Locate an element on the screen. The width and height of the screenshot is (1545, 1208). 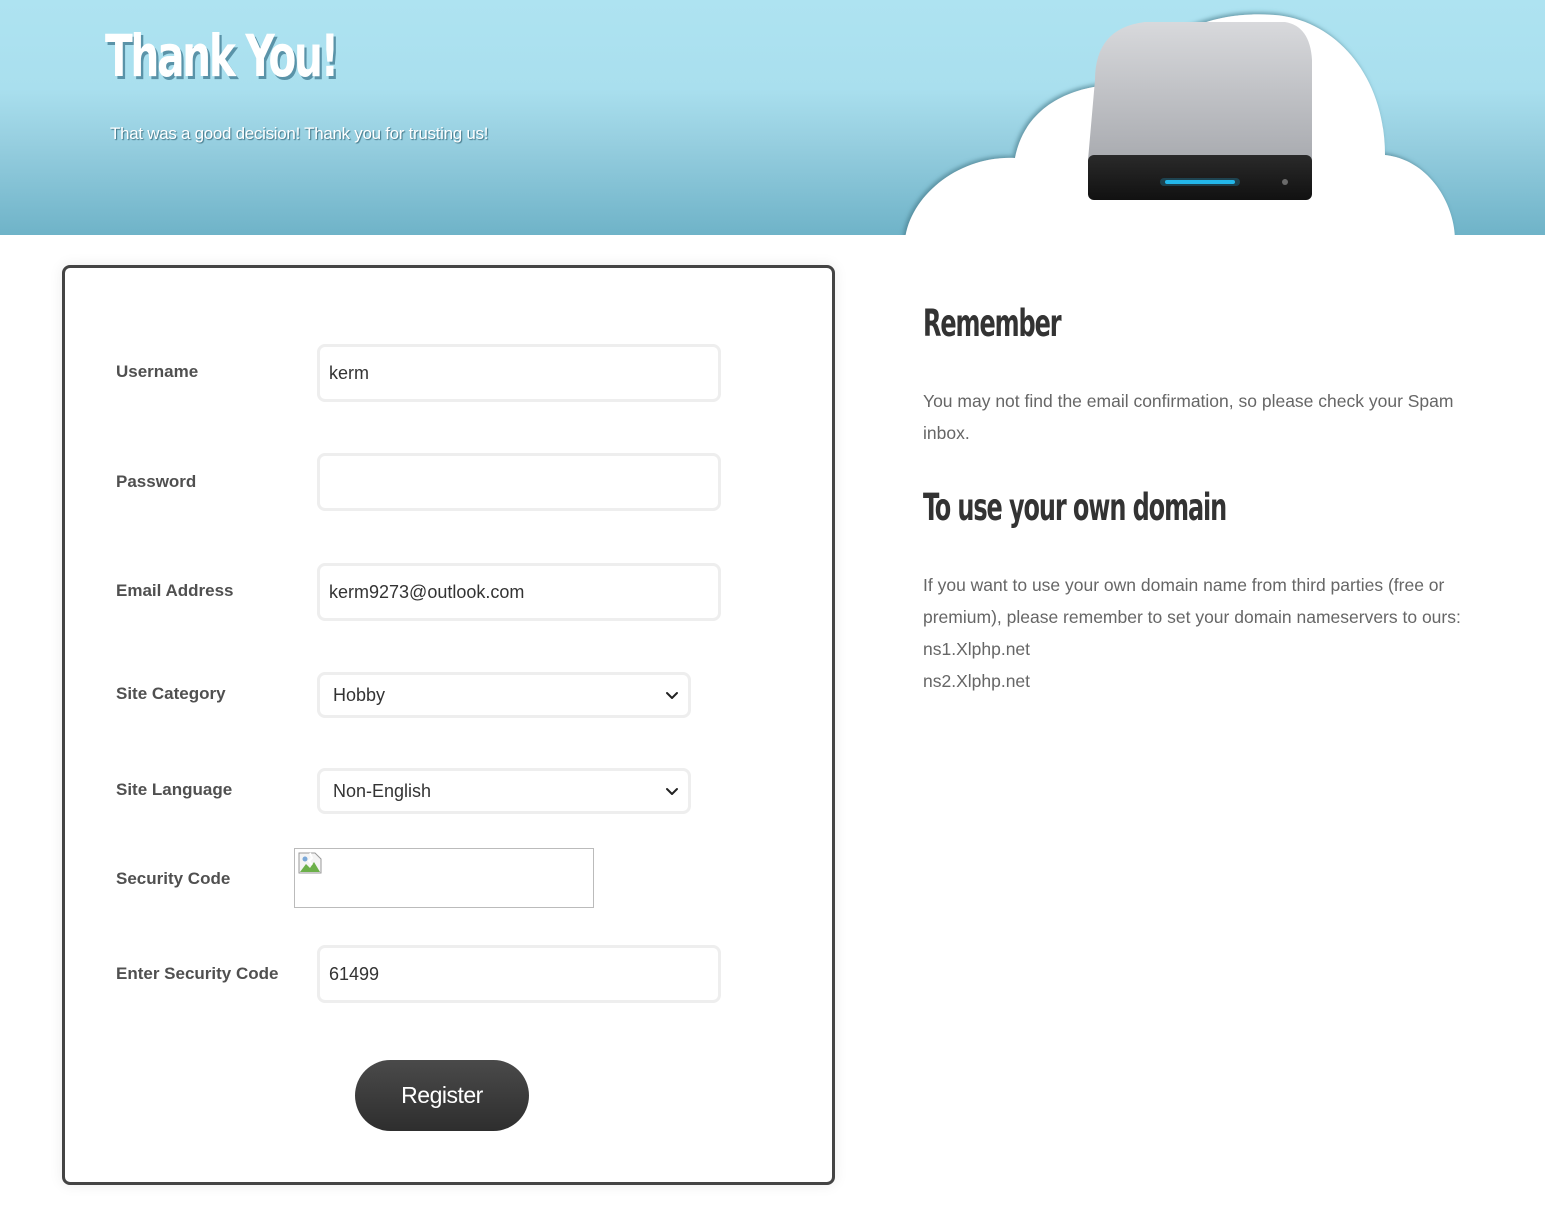
password-input is located at coordinates (519, 482).